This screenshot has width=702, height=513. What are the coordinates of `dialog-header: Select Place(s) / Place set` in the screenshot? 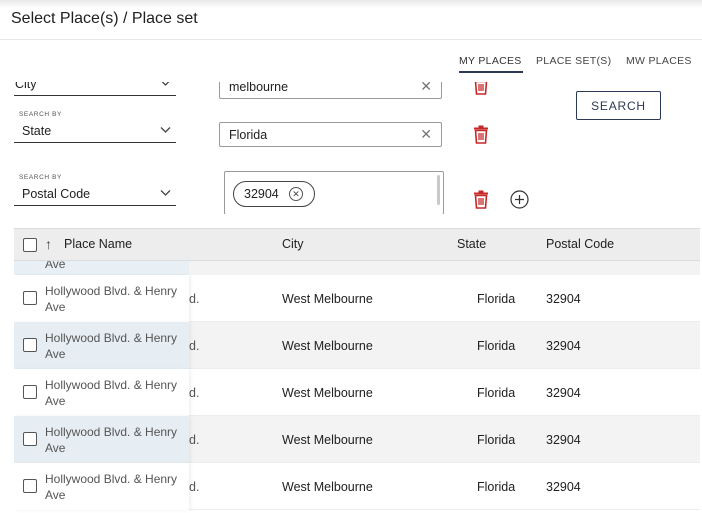 It's located at (351, 20).